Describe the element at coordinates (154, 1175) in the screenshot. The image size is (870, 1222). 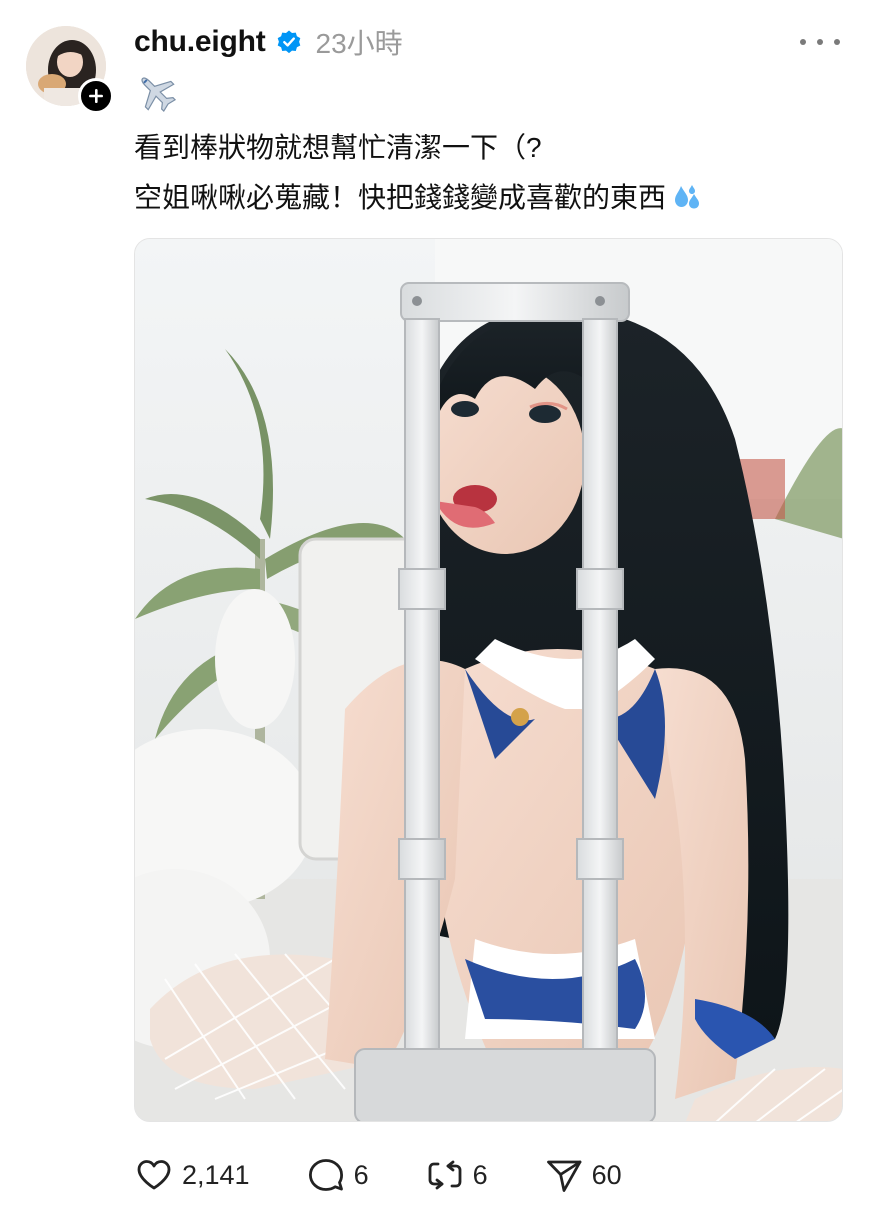
I see `heart-icon` at that location.